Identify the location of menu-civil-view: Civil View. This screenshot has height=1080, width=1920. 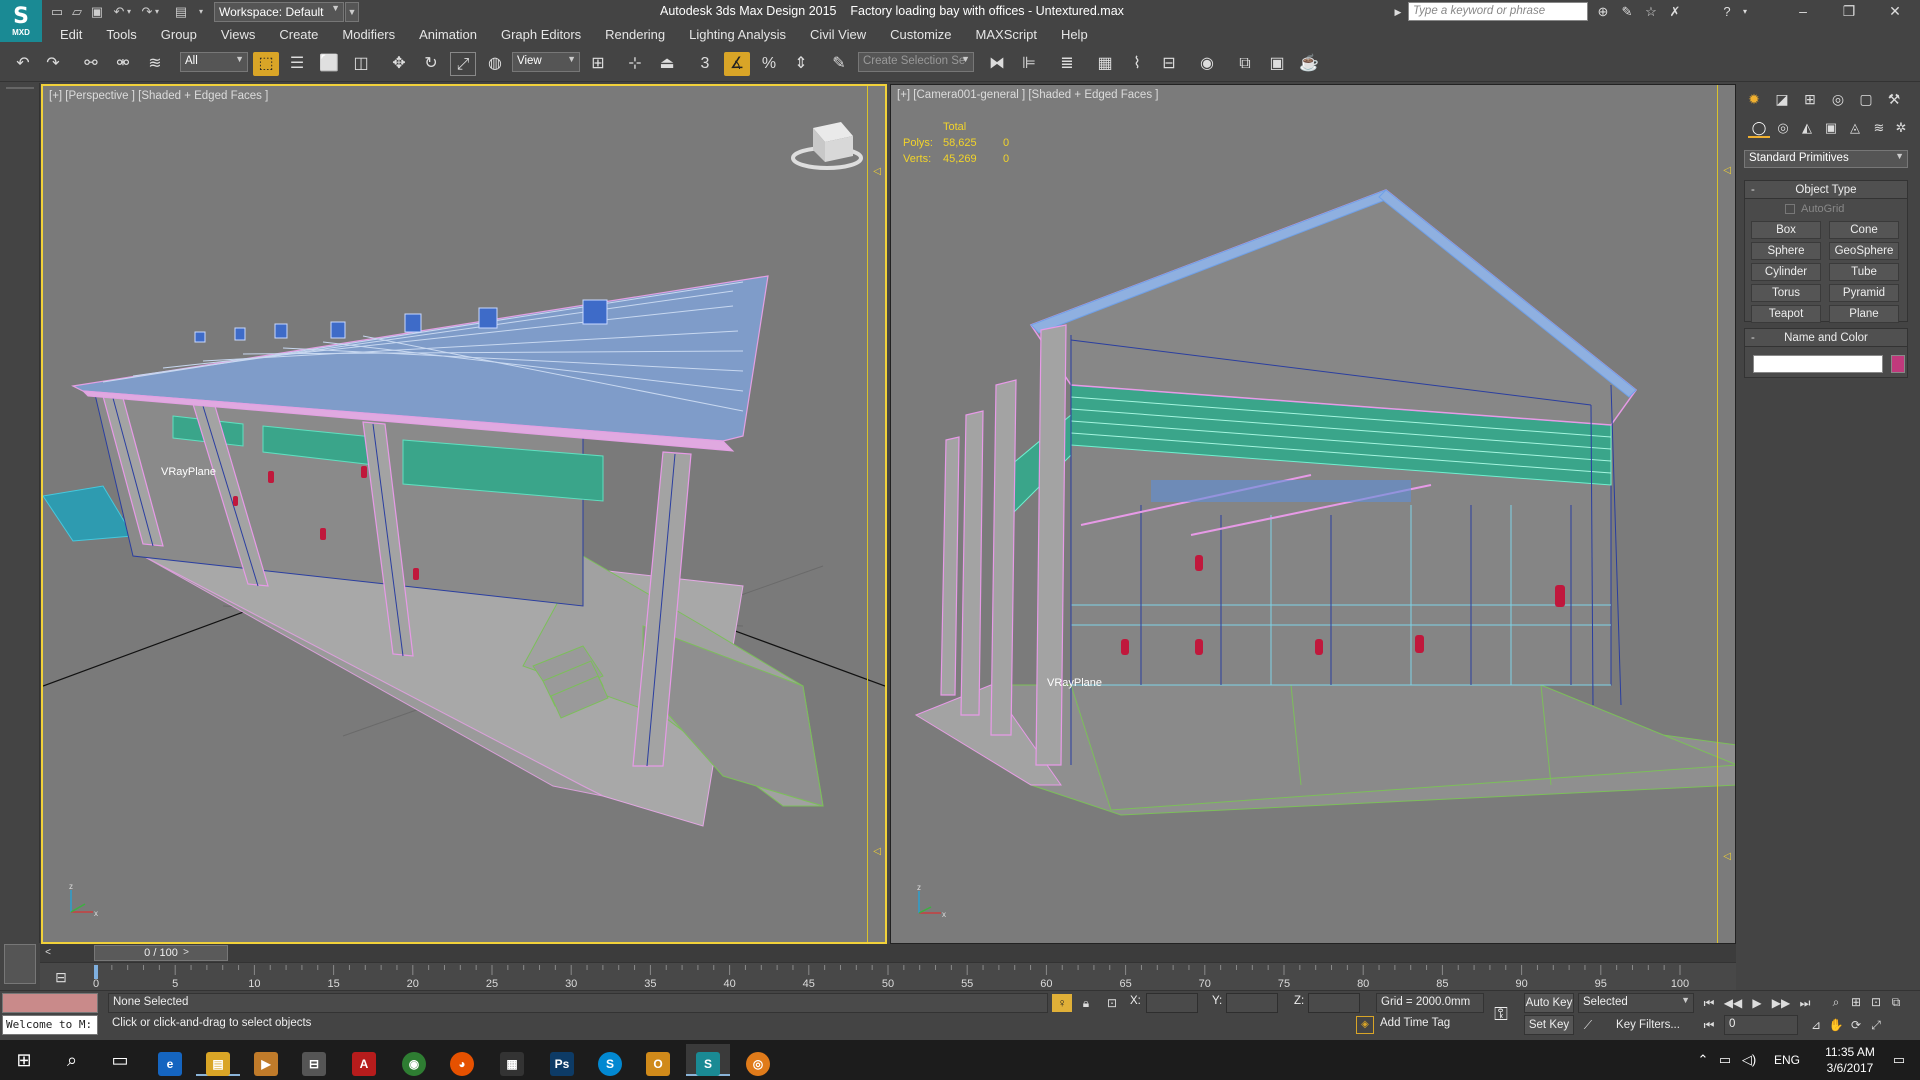
(838, 35).